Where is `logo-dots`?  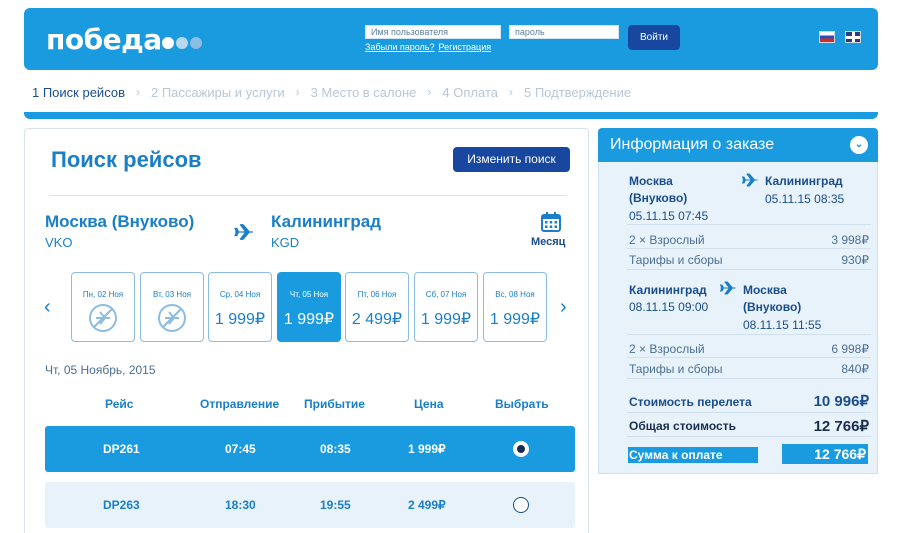 logo-dots is located at coordinates (182, 43).